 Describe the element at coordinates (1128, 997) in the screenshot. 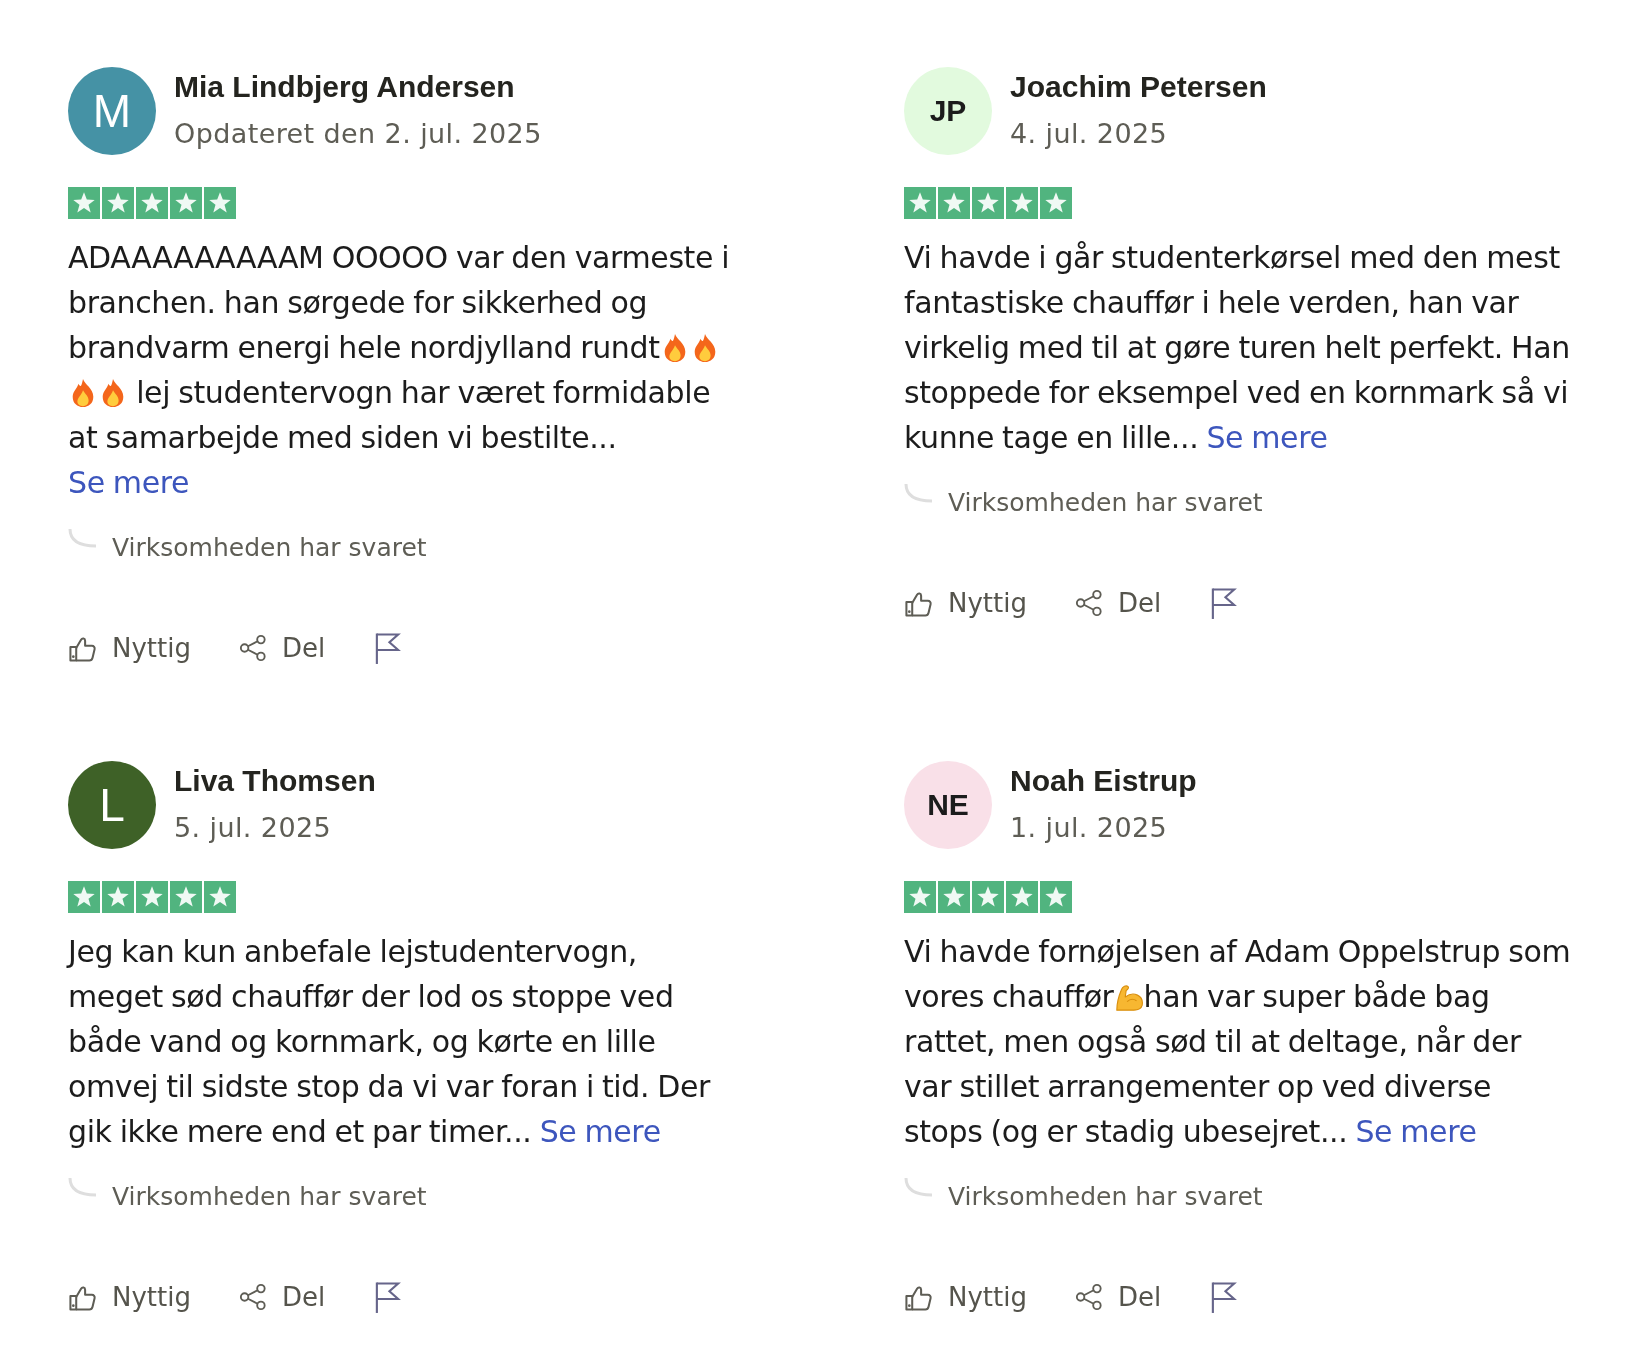

I see `flexed-arm-icon` at that location.